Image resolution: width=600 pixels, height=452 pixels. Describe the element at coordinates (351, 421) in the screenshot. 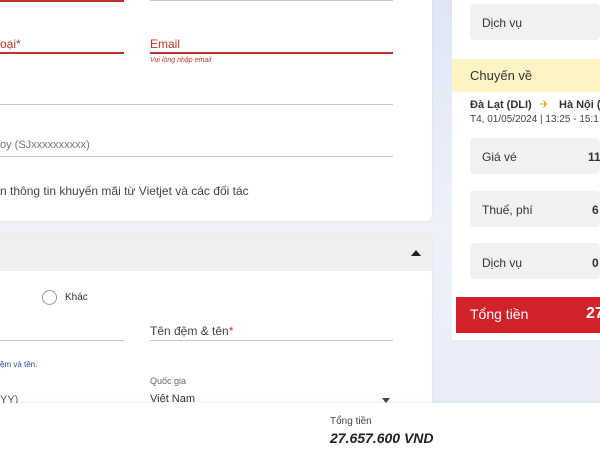

I see `bottom-total-label: Tổng tiền` at that location.